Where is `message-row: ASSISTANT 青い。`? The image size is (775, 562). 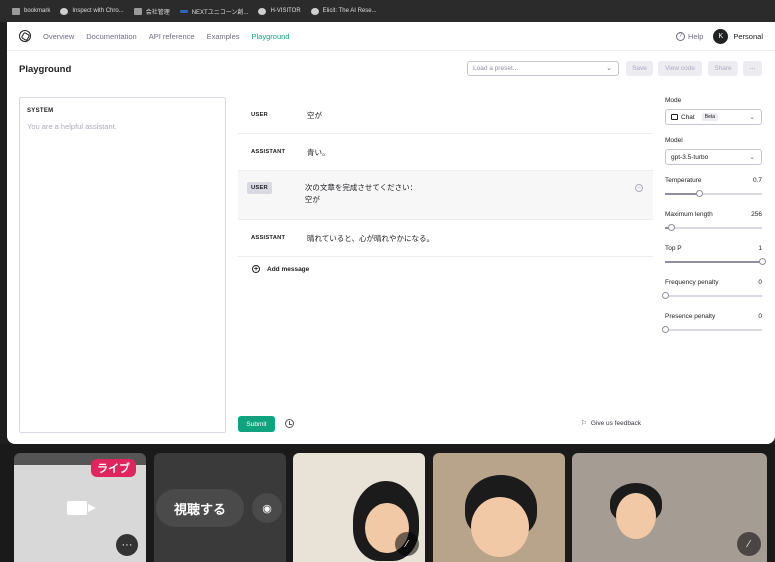
message-row: ASSISTANT 青い。 is located at coordinates (445, 152).